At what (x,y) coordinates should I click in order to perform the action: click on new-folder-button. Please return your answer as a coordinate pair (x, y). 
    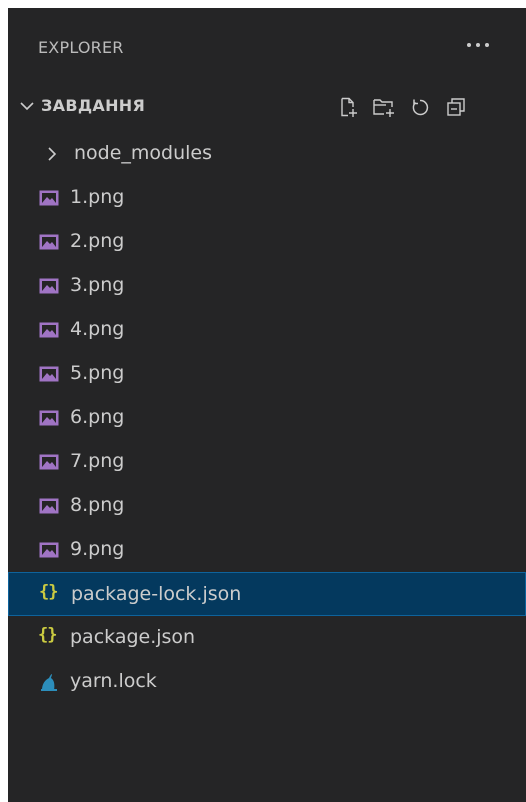
    Looking at the image, I should click on (384, 107).